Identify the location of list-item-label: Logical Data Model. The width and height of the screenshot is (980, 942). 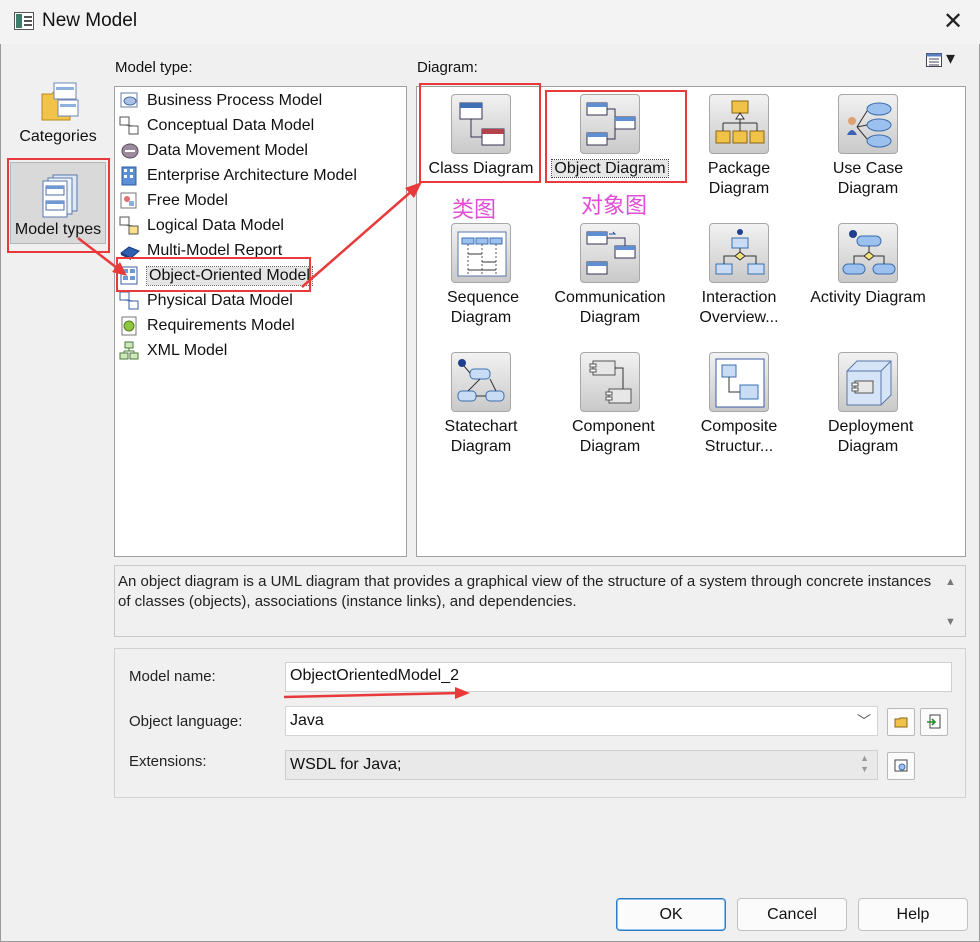
(215, 225).